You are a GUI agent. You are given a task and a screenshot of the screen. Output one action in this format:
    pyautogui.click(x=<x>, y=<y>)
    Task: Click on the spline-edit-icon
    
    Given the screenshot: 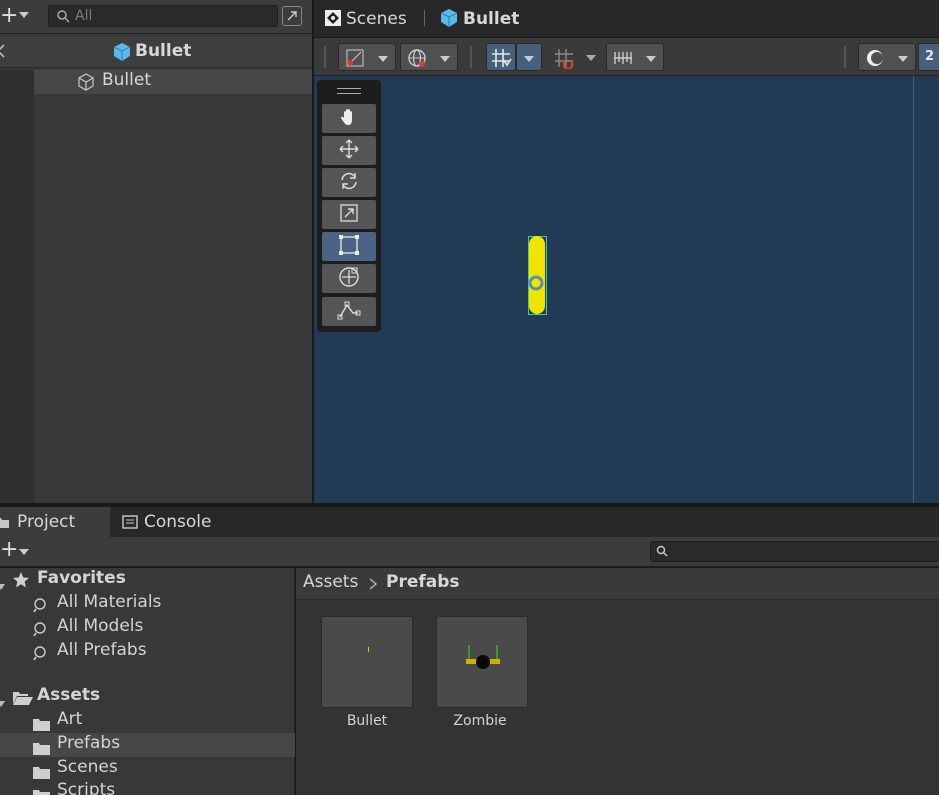 What is the action you would take?
    pyautogui.click(x=349, y=312)
    